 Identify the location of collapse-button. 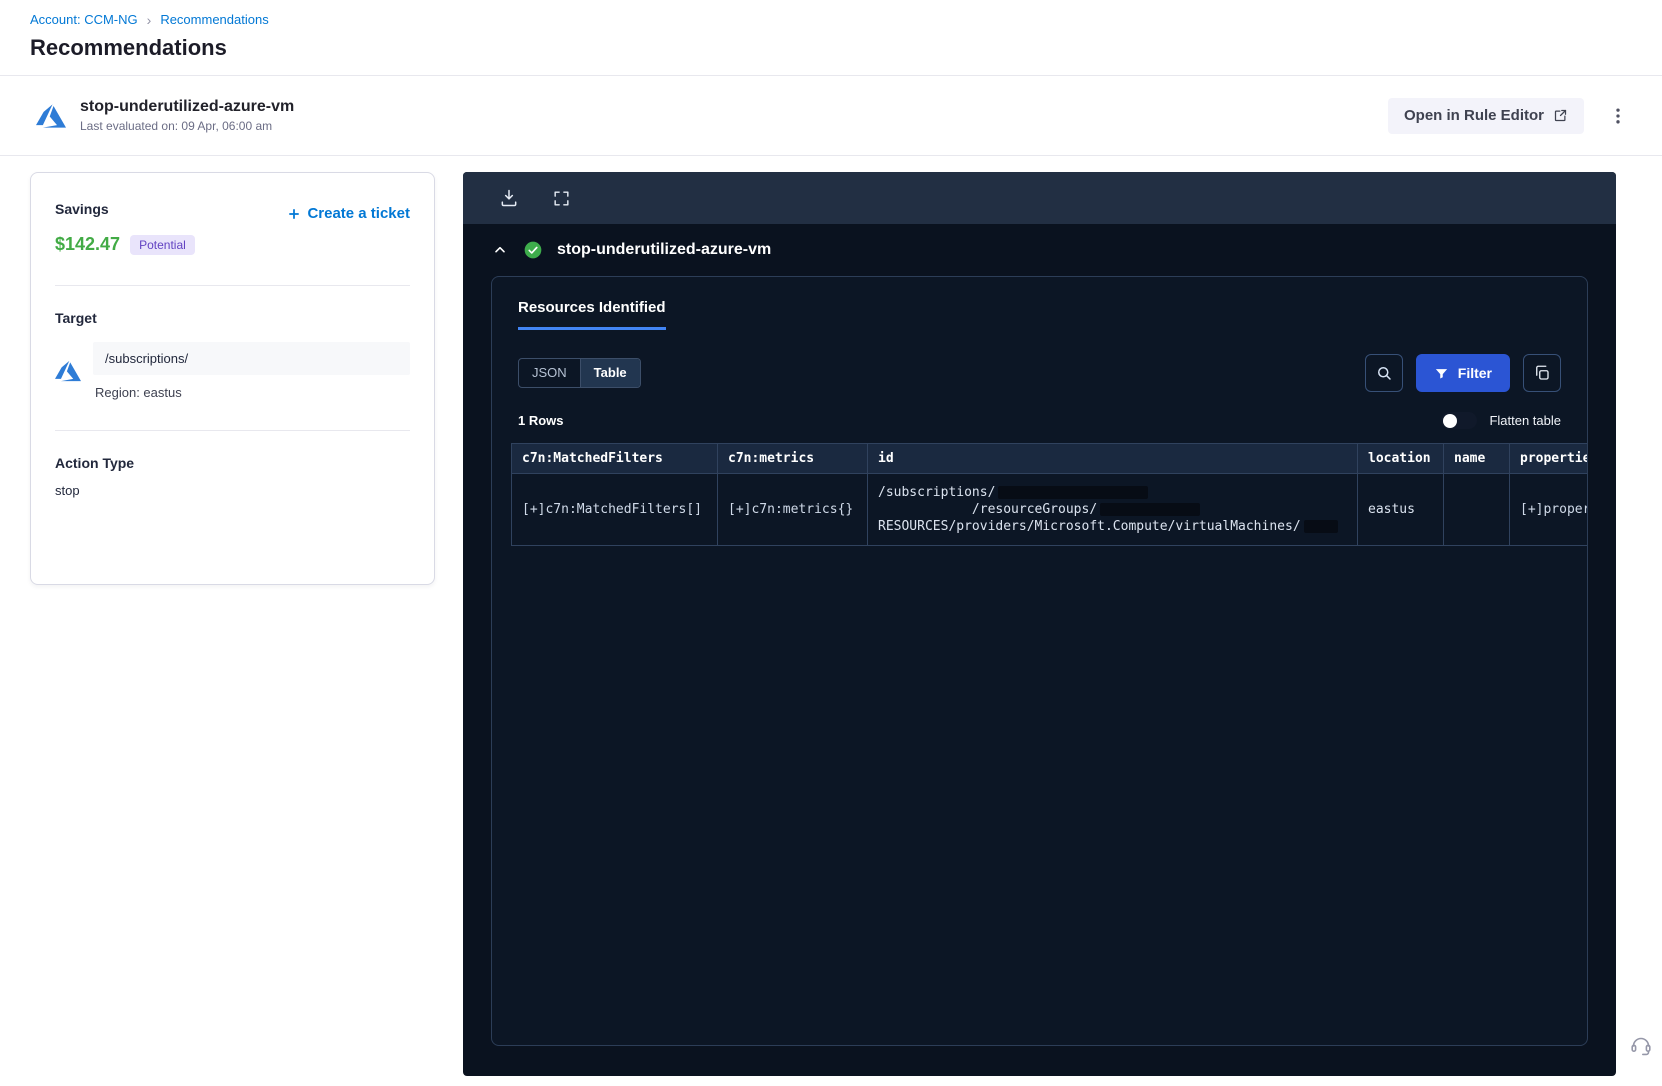
(500, 250).